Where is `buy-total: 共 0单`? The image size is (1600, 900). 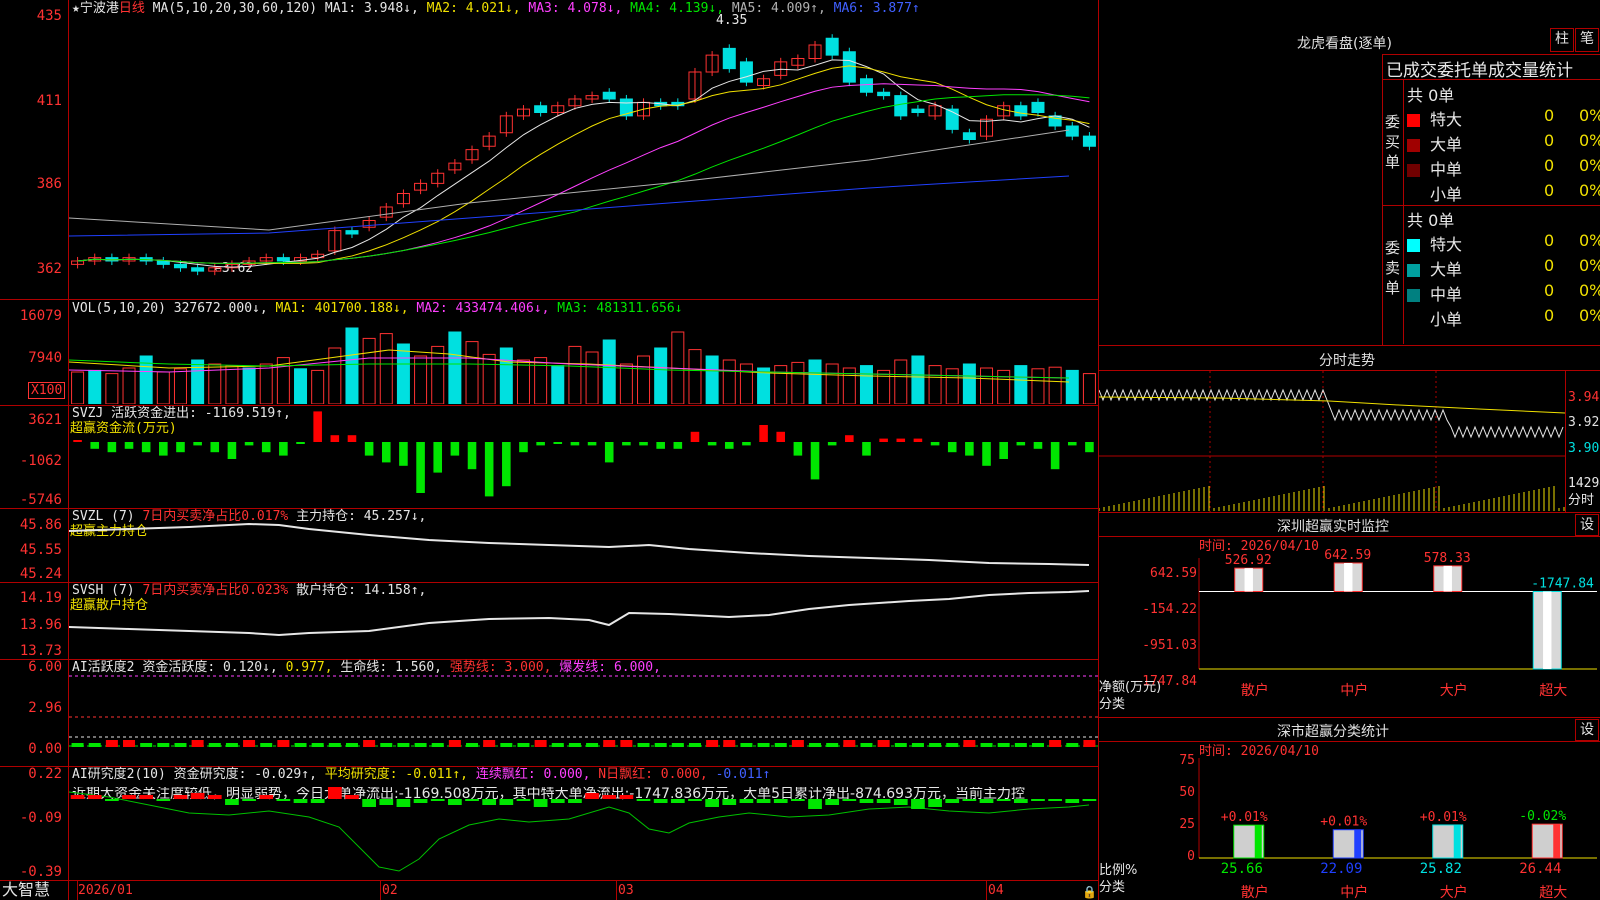
buy-total: 共 0单 is located at coordinates (1431, 95).